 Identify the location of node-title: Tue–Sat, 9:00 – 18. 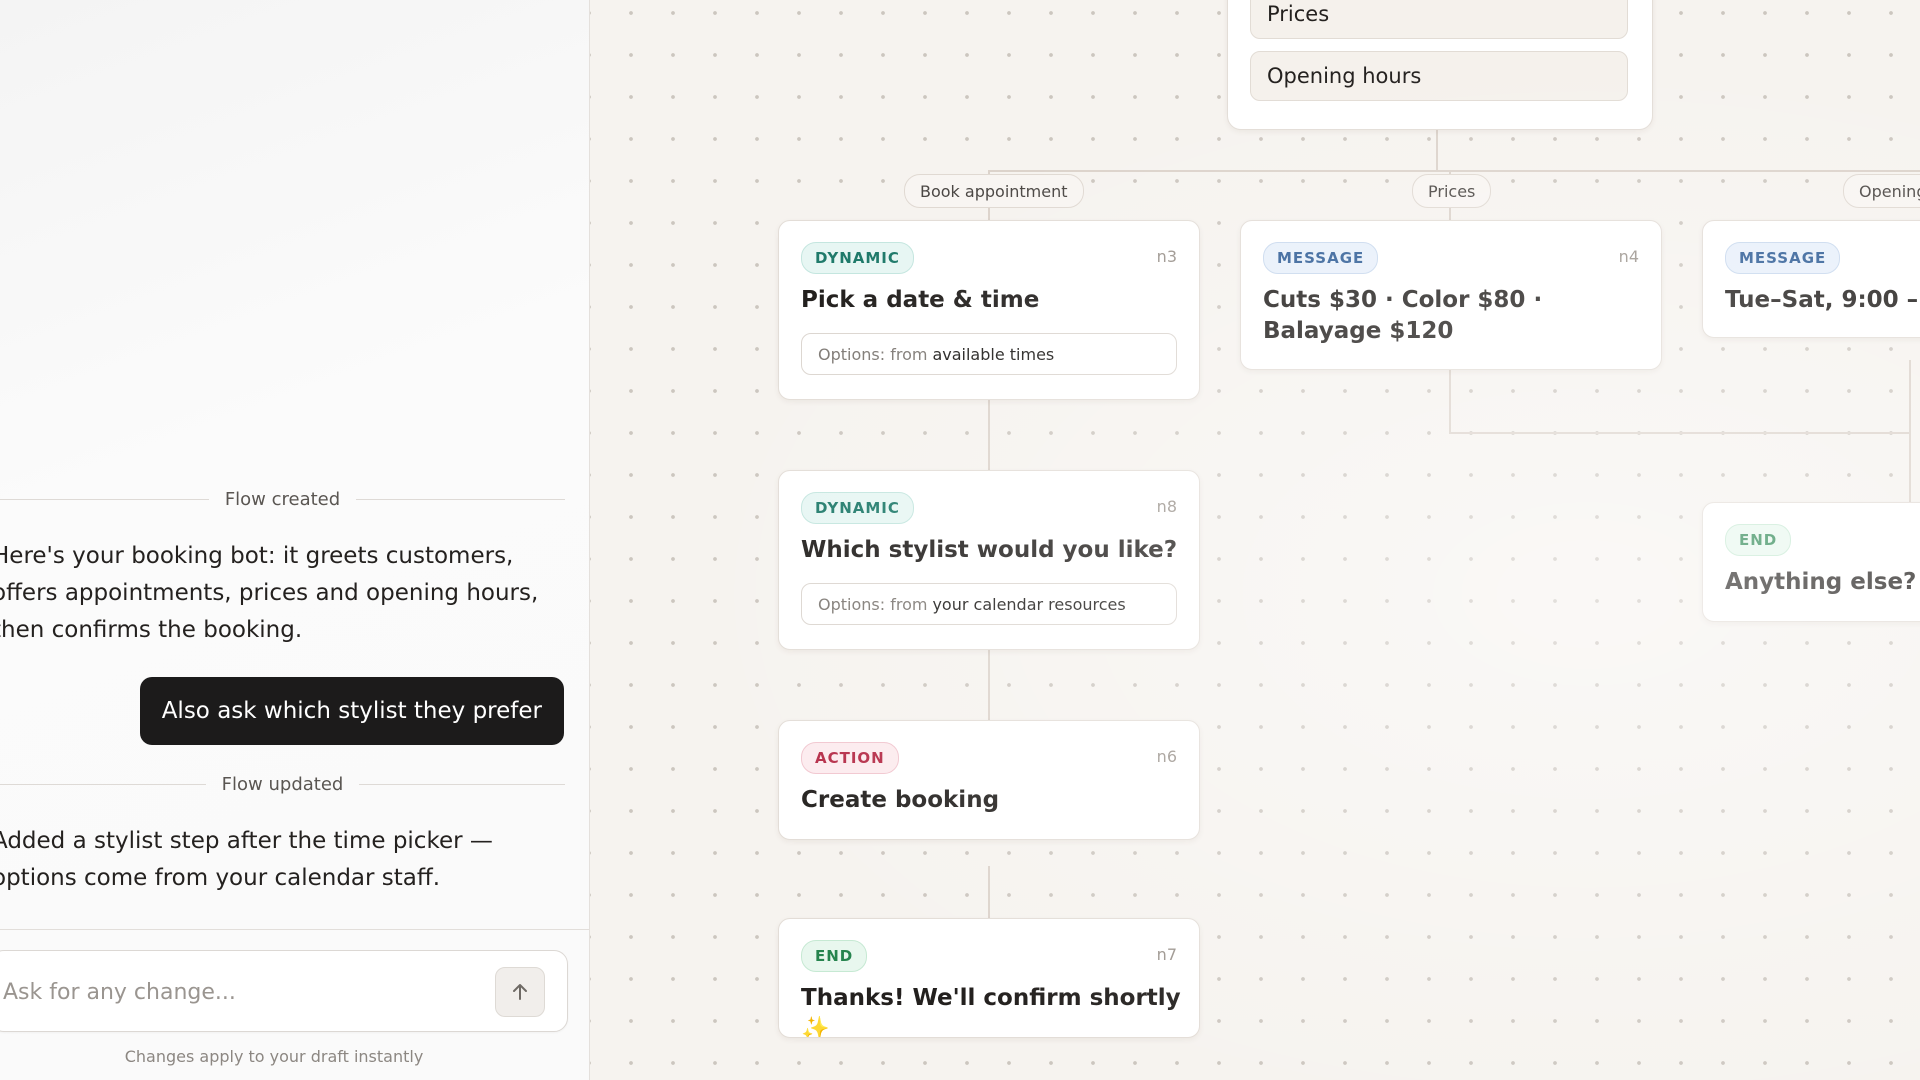
(1822, 300).